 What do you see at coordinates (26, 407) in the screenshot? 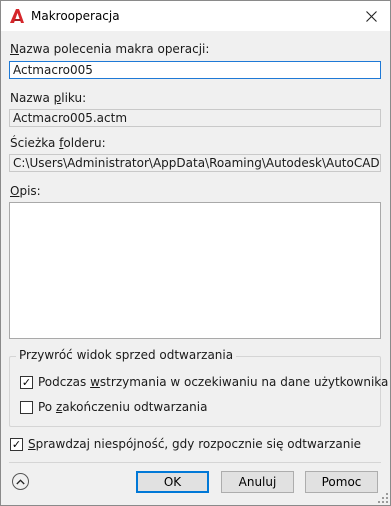
I see `restore-on-end-checkbox` at bounding box center [26, 407].